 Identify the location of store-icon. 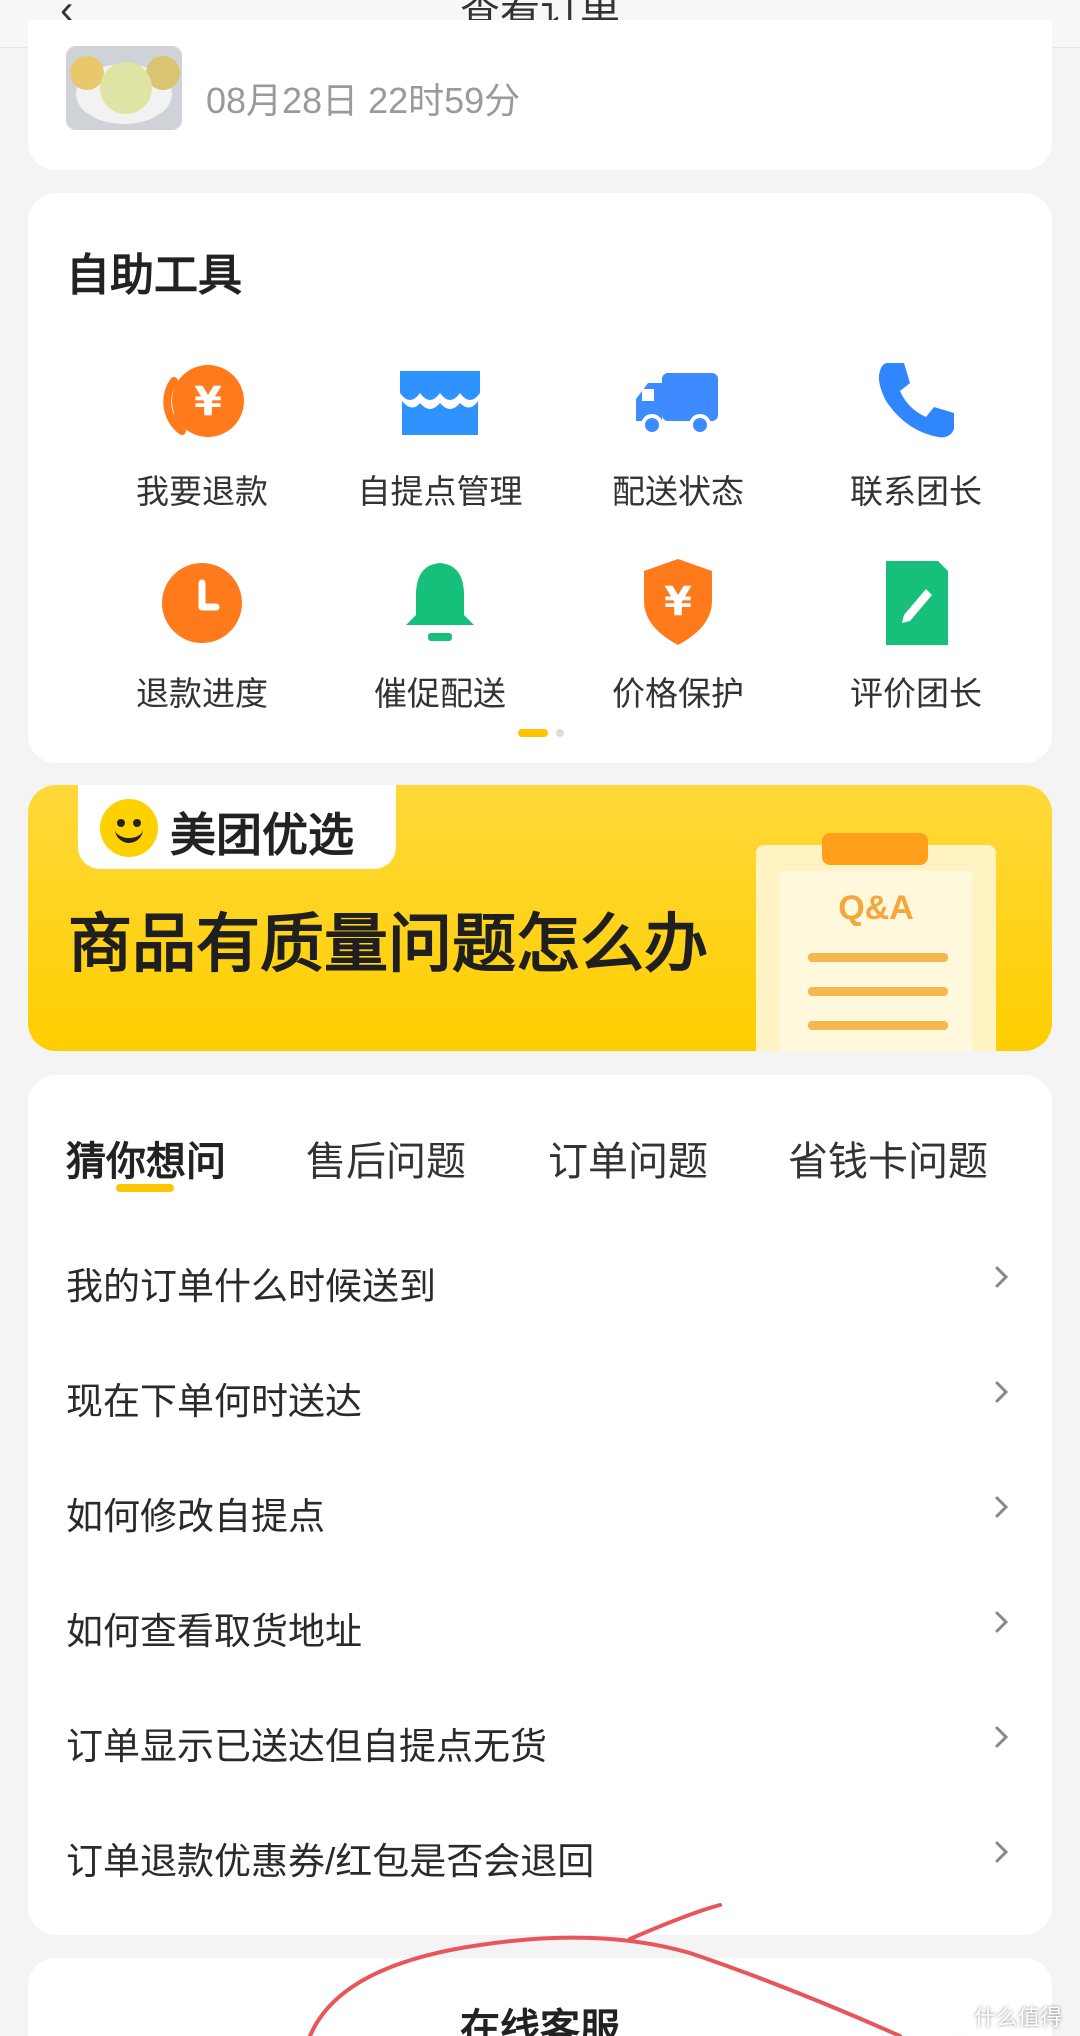
(440, 401).